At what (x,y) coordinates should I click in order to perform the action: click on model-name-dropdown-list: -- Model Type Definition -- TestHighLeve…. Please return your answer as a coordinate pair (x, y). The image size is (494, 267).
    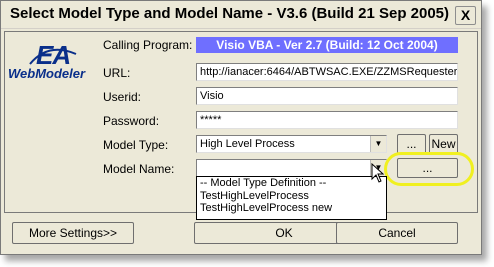
    Looking at the image, I should click on (291, 198).